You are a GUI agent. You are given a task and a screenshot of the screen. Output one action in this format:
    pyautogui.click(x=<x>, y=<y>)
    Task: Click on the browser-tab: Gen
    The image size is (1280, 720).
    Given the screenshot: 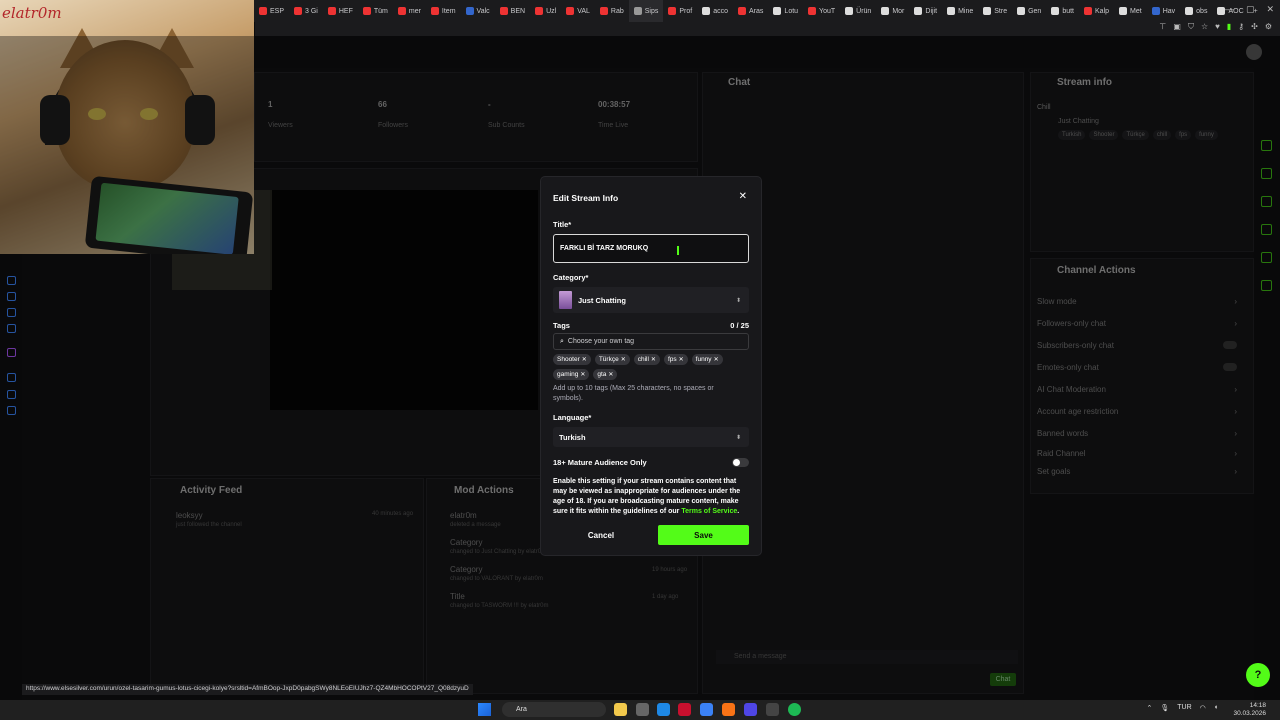 What is the action you would take?
    pyautogui.click(x=1029, y=11)
    